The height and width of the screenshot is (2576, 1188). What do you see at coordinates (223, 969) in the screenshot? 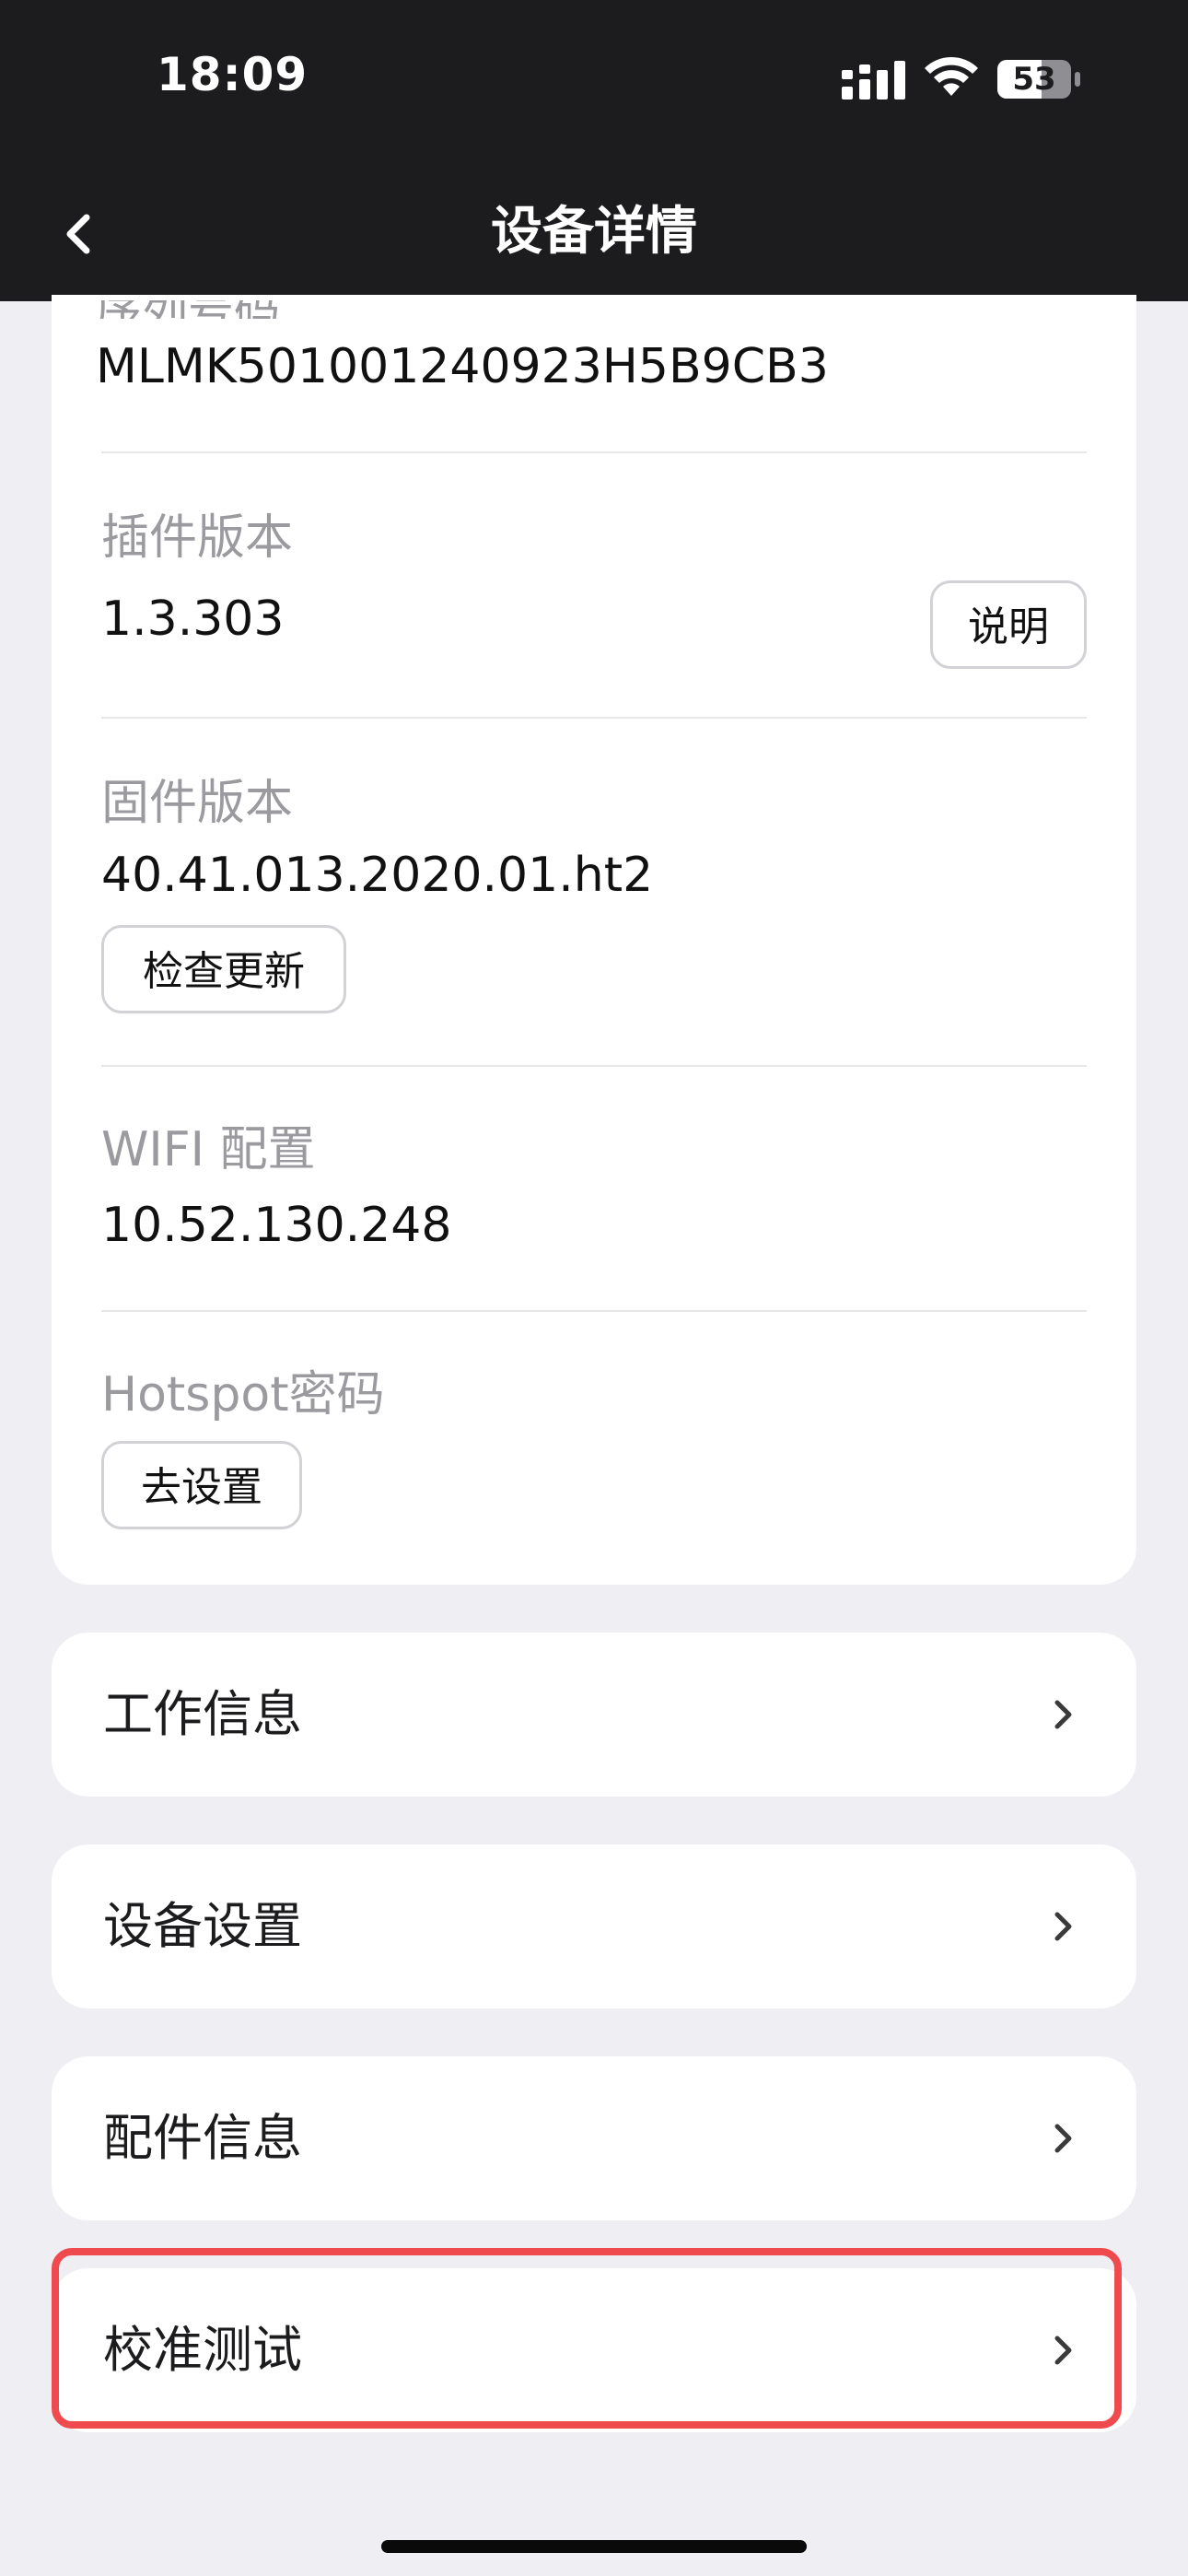
I see `check-update-button: 检查更新` at bounding box center [223, 969].